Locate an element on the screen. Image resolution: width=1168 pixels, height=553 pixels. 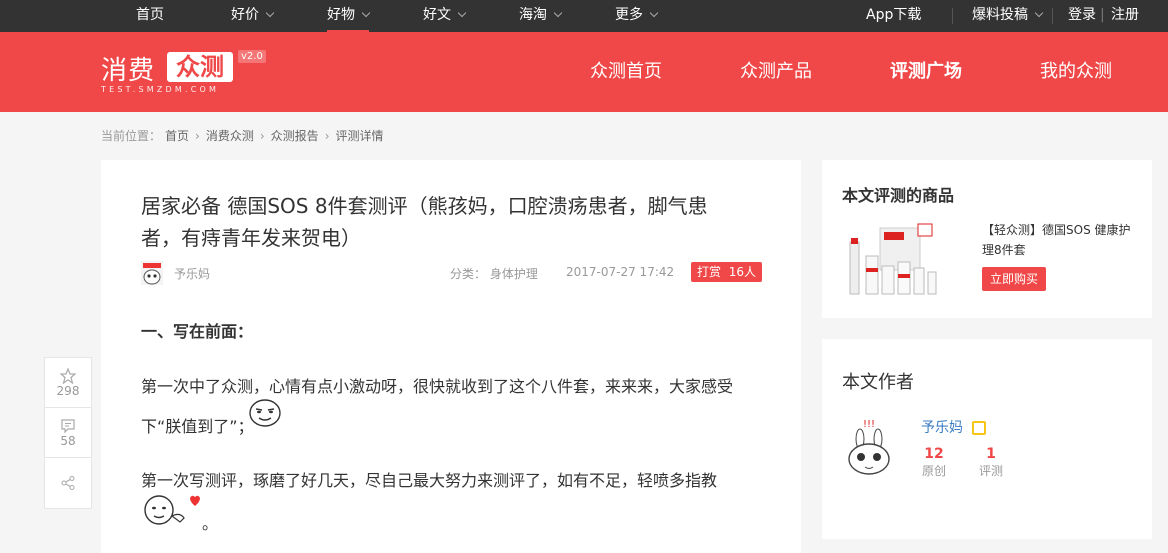
author-name: 予乐妈 is located at coordinates (192, 273).